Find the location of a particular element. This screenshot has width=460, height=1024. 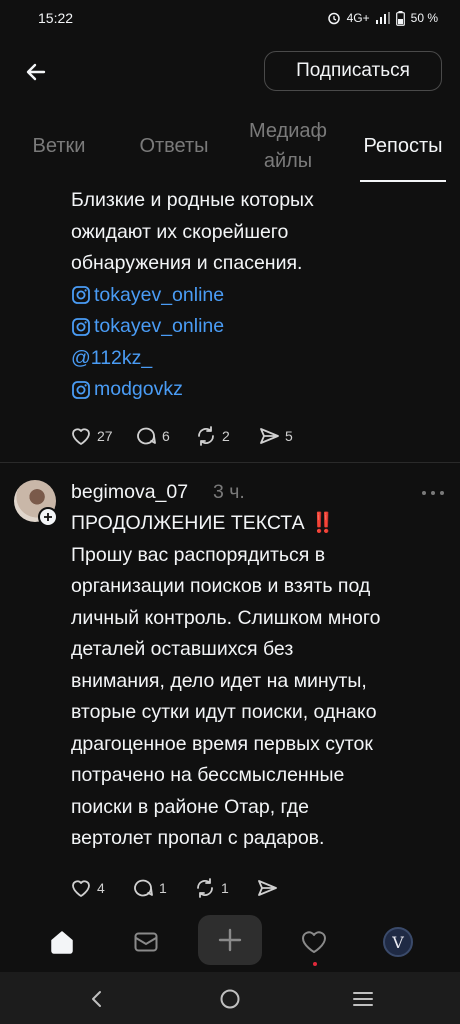

profile-avatar: V is located at coordinates (398, 942).